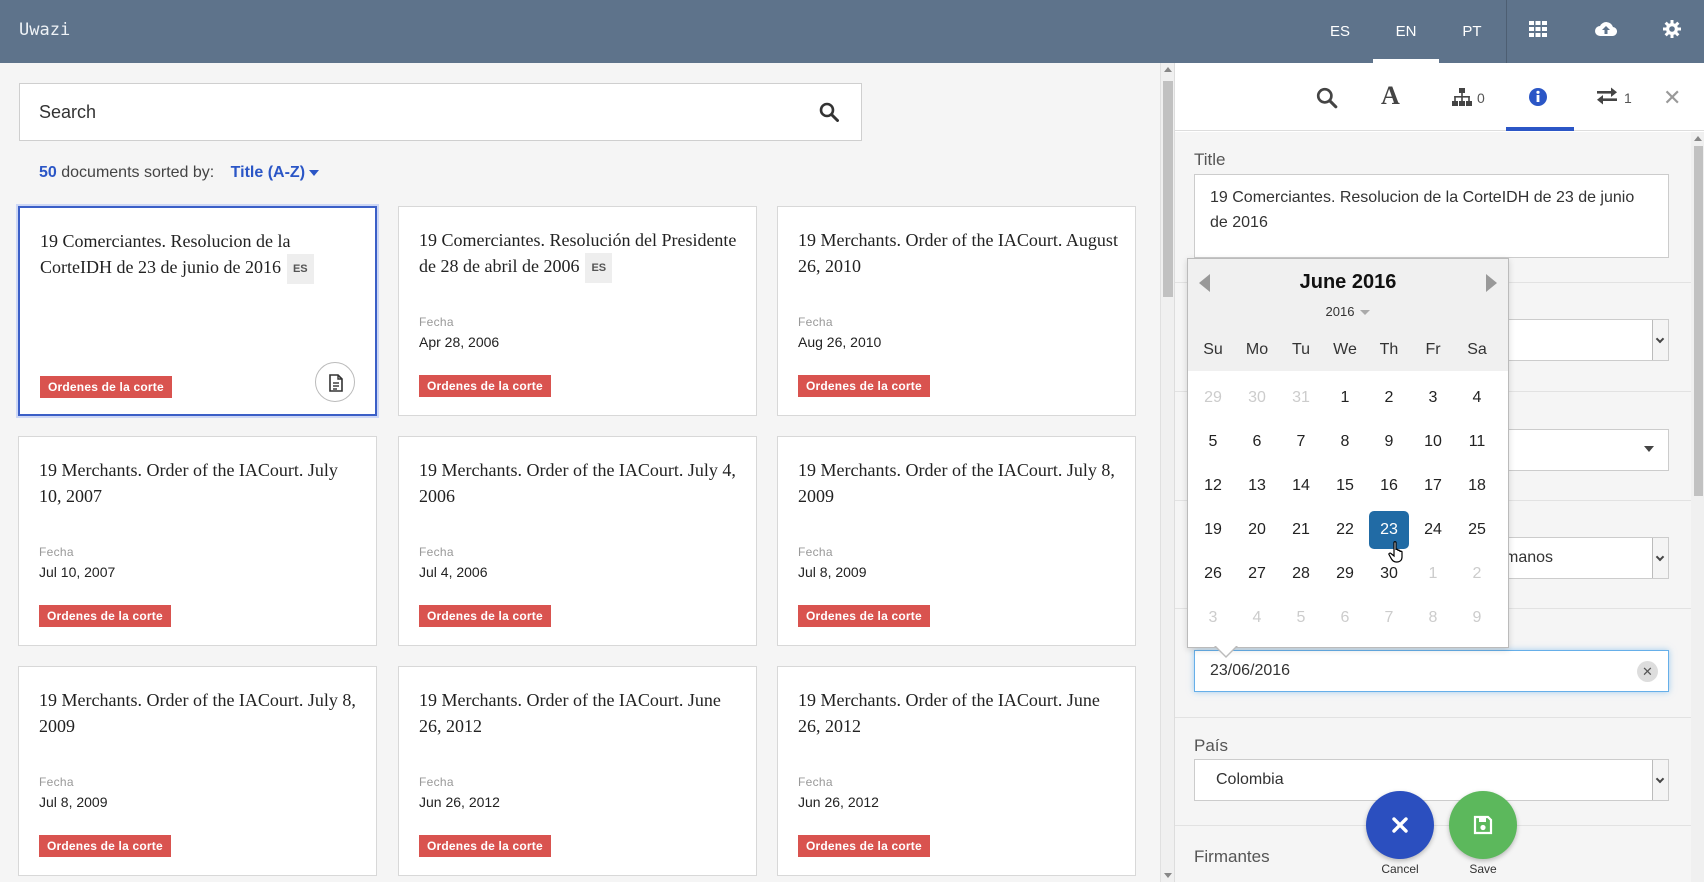 The width and height of the screenshot is (1704, 882). What do you see at coordinates (1348, 311) in the screenshot?
I see `year-dropdown: 2016` at bounding box center [1348, 311].